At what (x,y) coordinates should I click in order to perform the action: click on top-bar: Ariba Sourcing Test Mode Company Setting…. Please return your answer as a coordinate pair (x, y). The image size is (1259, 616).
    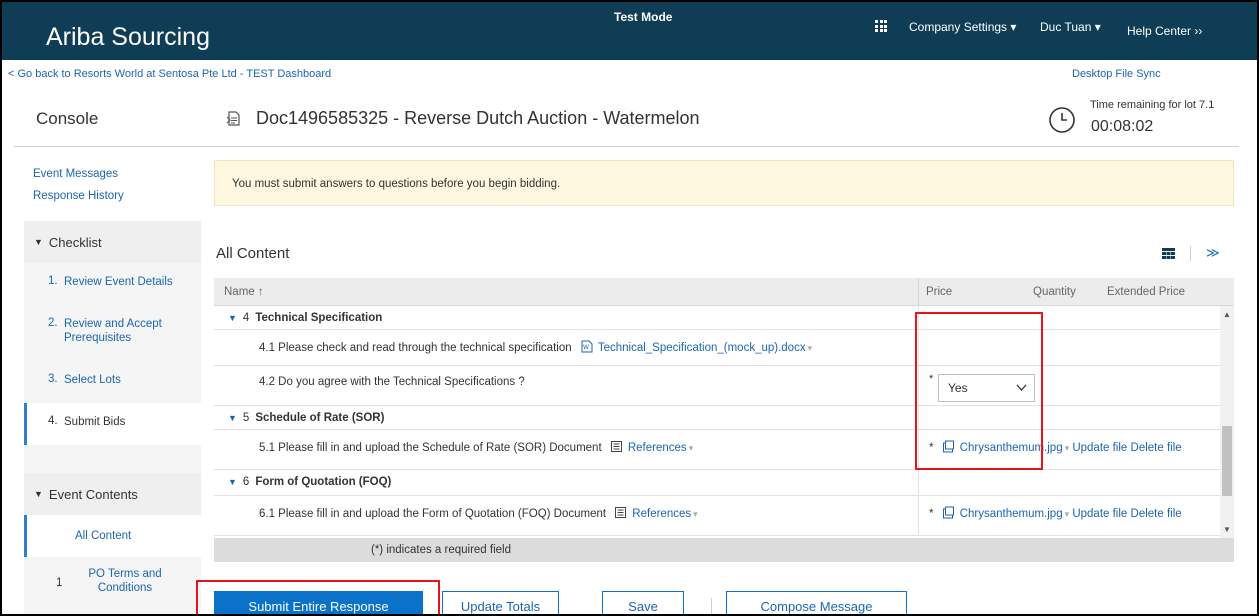
    Looking at the image, I should click on (629, 31).